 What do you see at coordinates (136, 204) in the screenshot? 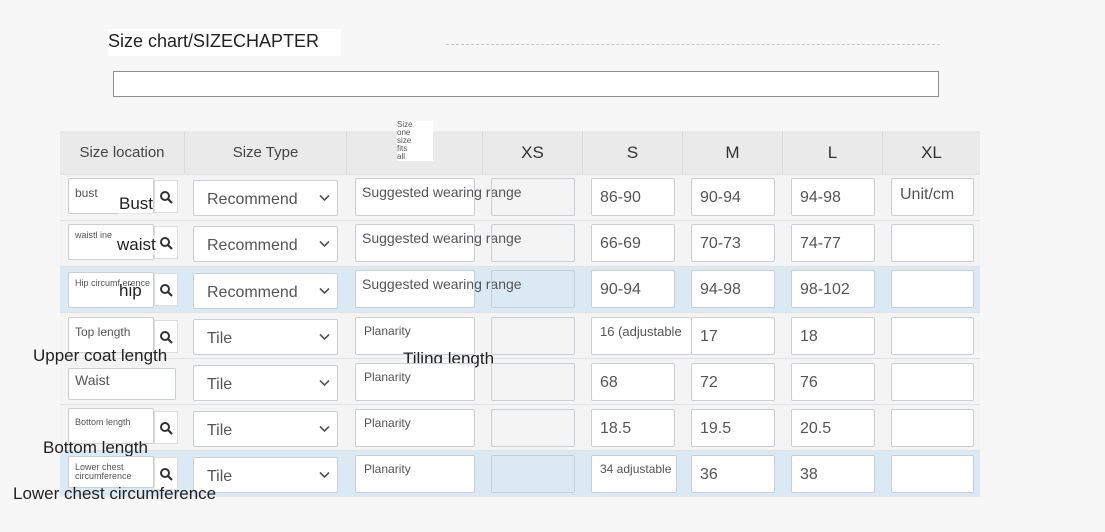
I see `overlay-label: Bust` at bounding box center [136, 204].